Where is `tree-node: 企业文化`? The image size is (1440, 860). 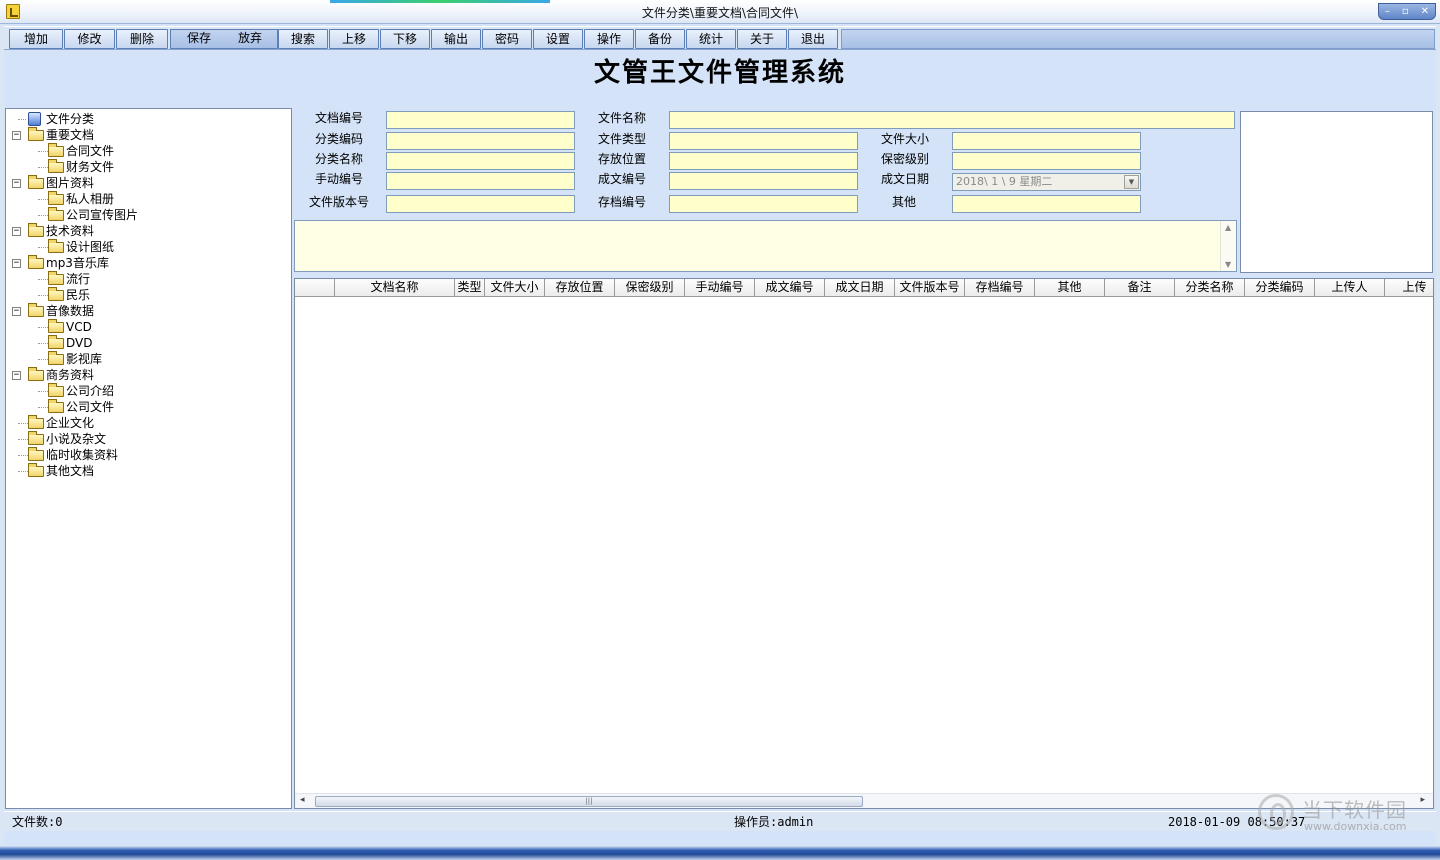
tree-node: 企业文化 is located at coordinates (148, 423).